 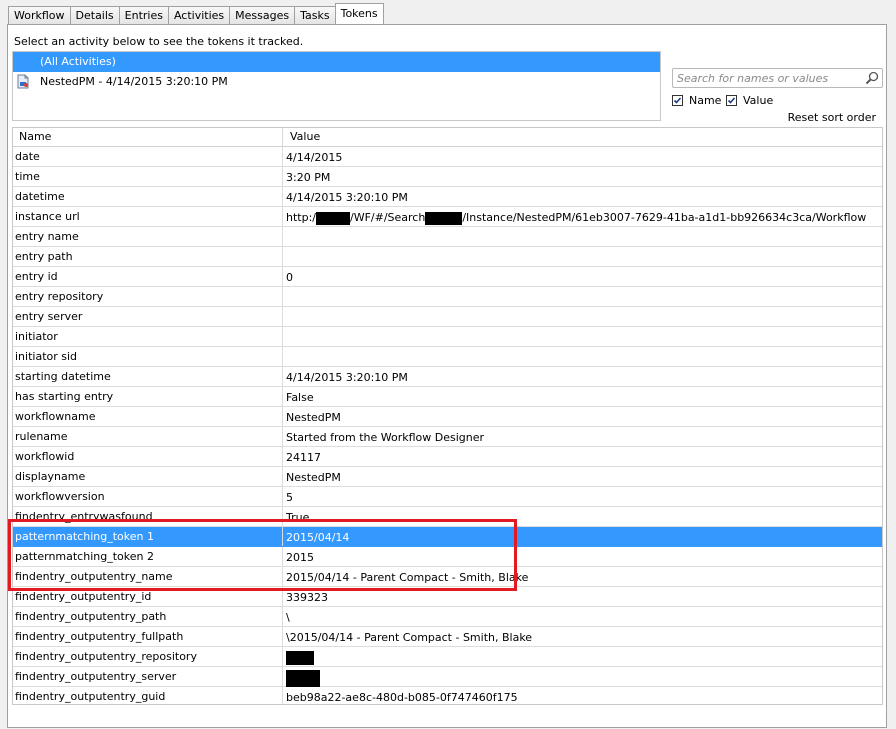 I want to click on token-name-cell: starting datetime, so click(x=148, y=376).